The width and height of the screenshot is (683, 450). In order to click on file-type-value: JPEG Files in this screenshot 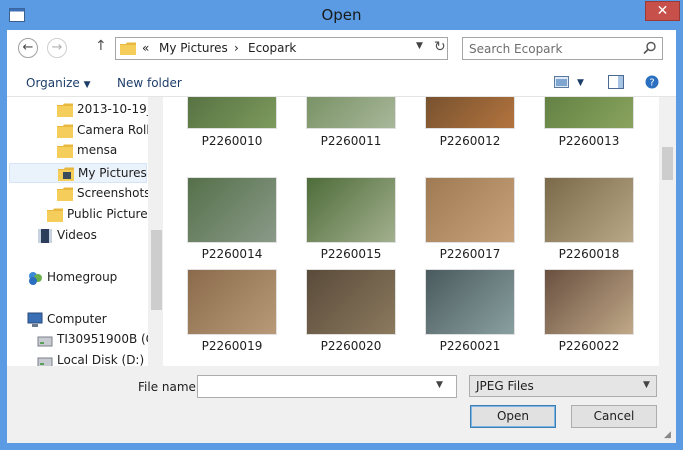, I will do `click(505, 386)`.